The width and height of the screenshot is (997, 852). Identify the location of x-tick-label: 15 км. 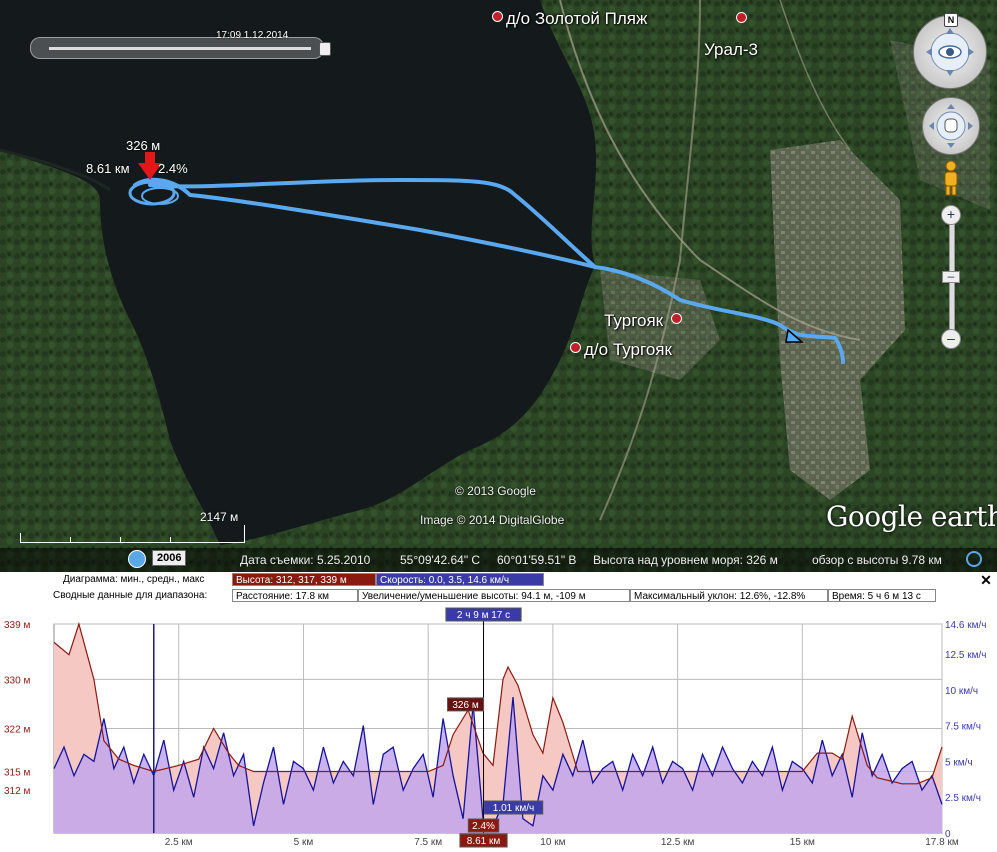
(802, 842).